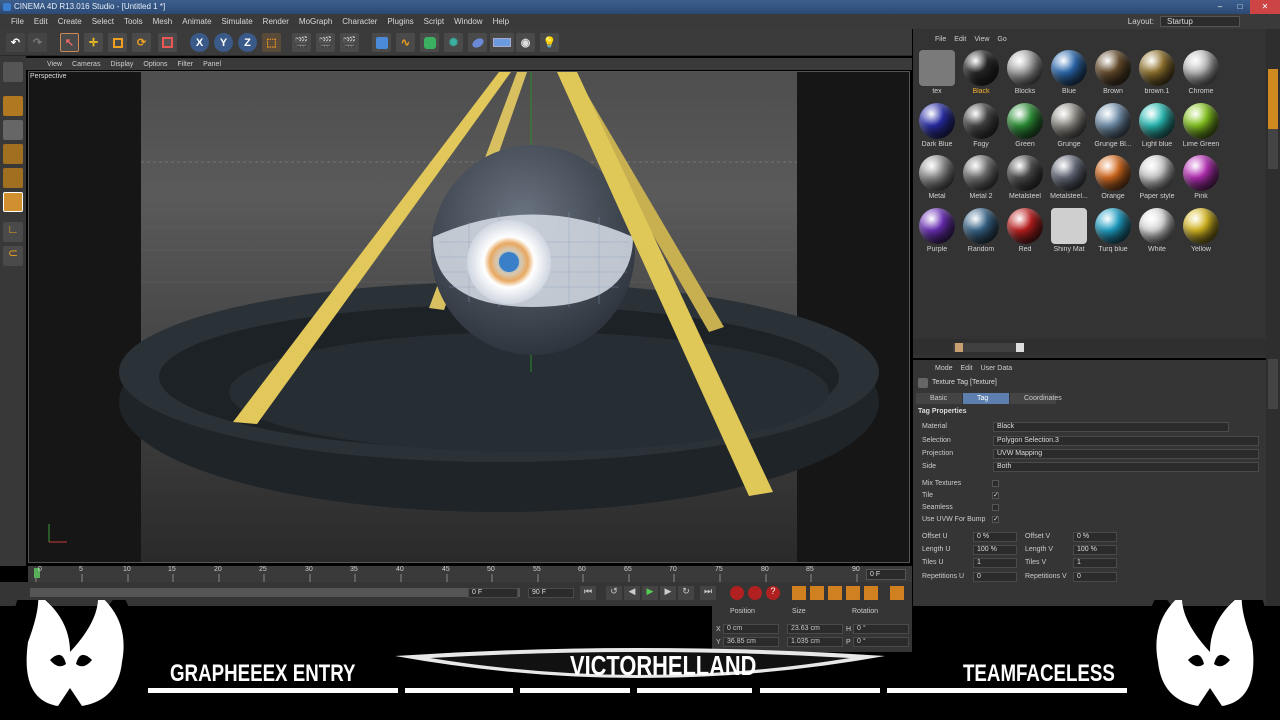  I want to click on seamless-checkbox, so click(995, 507).